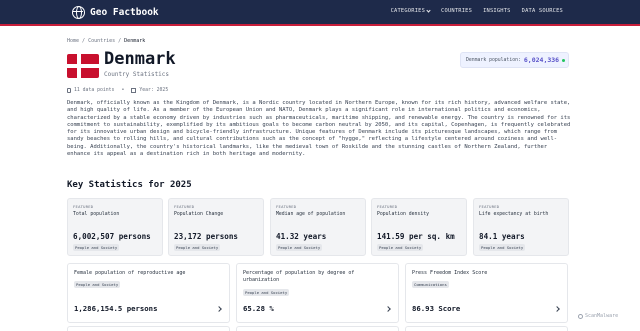 The width and height of the screenshot is (640, 331). Describe the element at coordinates (564, 60) in the screenshot. I see `live-dot-icon` at that location.